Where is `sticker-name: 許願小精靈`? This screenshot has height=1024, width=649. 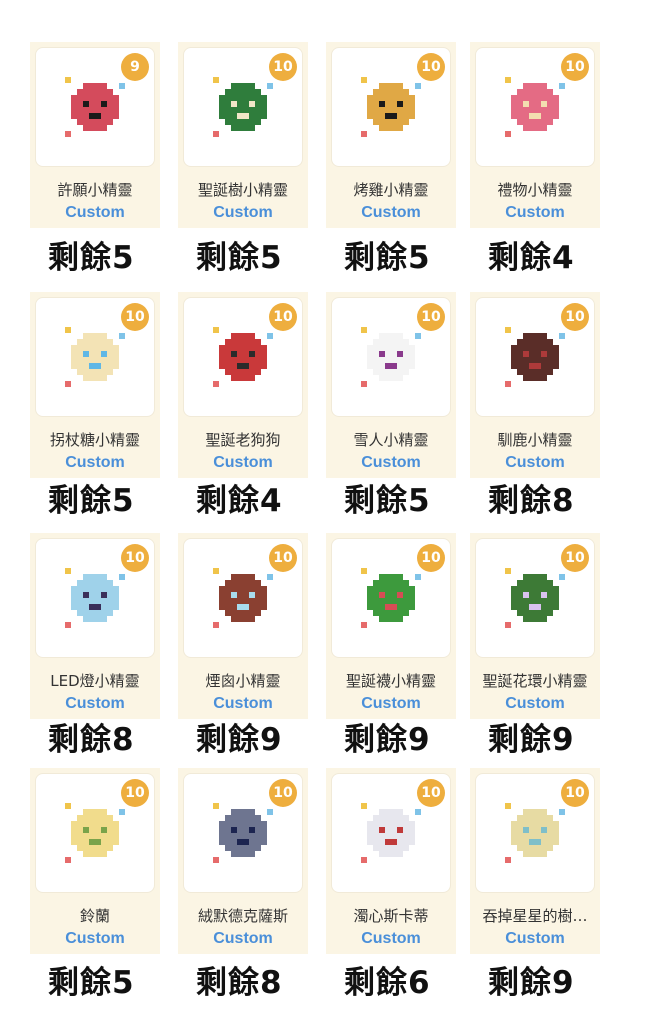 sticker-name: 許願小精靈 is located at coordinates (95, 190).